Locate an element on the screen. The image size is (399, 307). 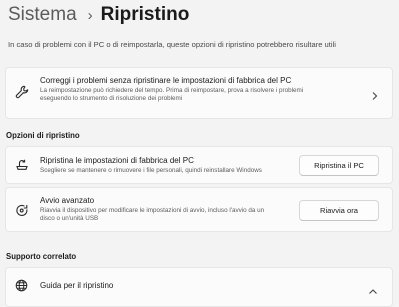
restart-now-button: Riavvia ora is located at coordinates (339, 210).